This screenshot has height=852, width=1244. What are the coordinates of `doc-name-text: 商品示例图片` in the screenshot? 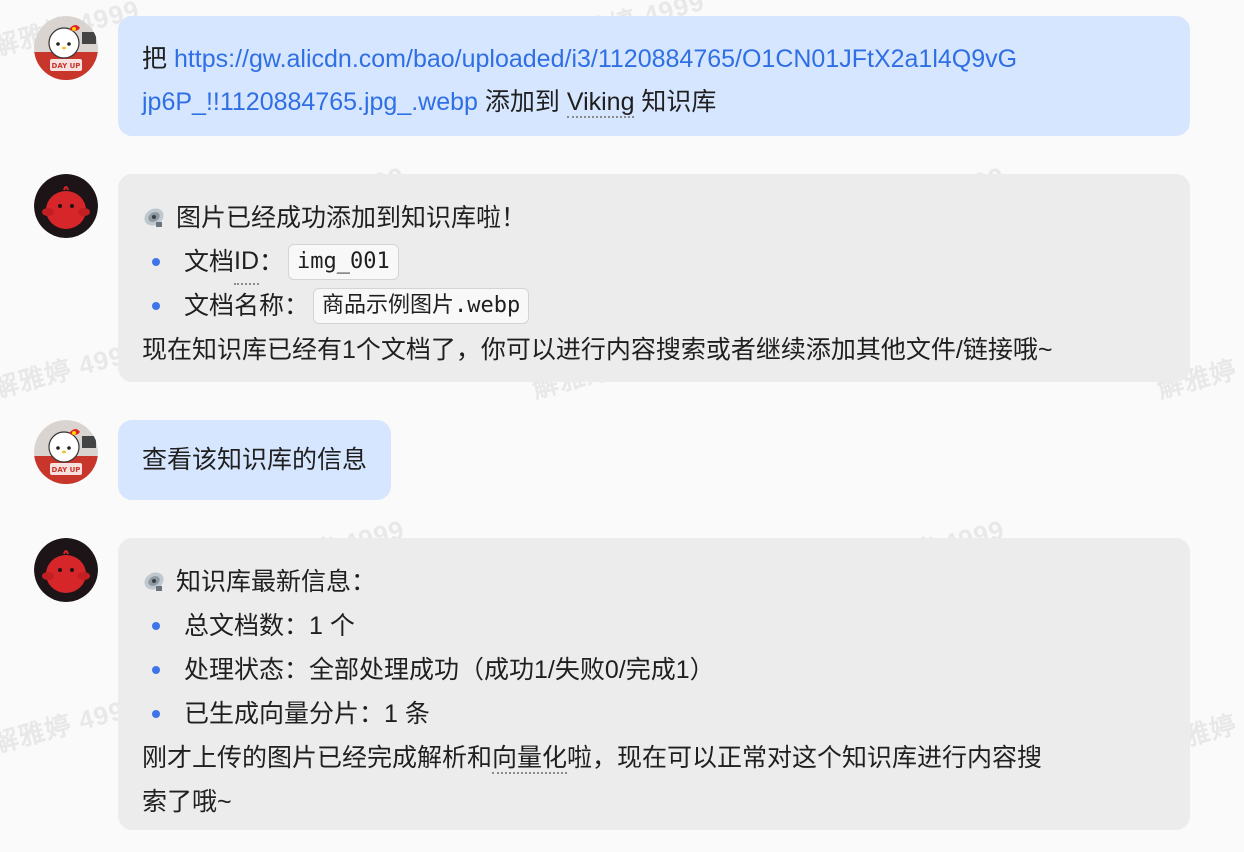 It's located at (388, 305).